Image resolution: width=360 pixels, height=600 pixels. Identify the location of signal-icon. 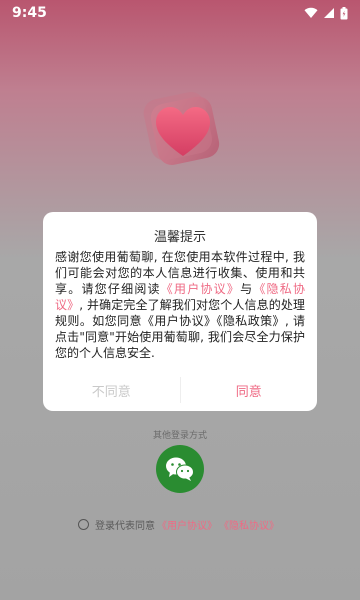
(329, 13).